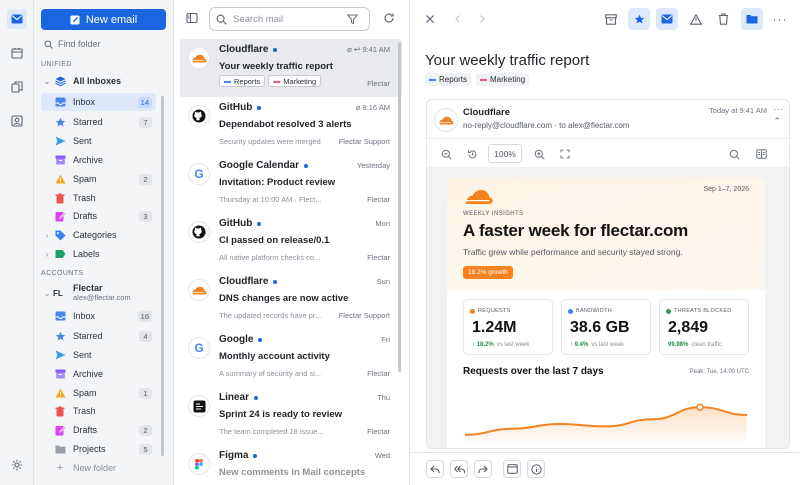 The width and height of the screenshot is (800, 485). What do you see at coordinates (389, 18) in the screenshot?
I see `refresh-icon` at bounding box center [389, 18].